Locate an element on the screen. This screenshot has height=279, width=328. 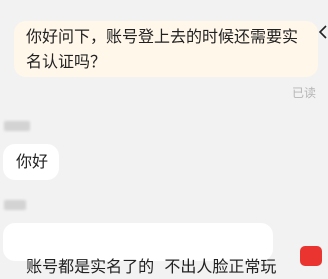
incoming-message-bubble: 你好 is located at coordinates (31, 162).